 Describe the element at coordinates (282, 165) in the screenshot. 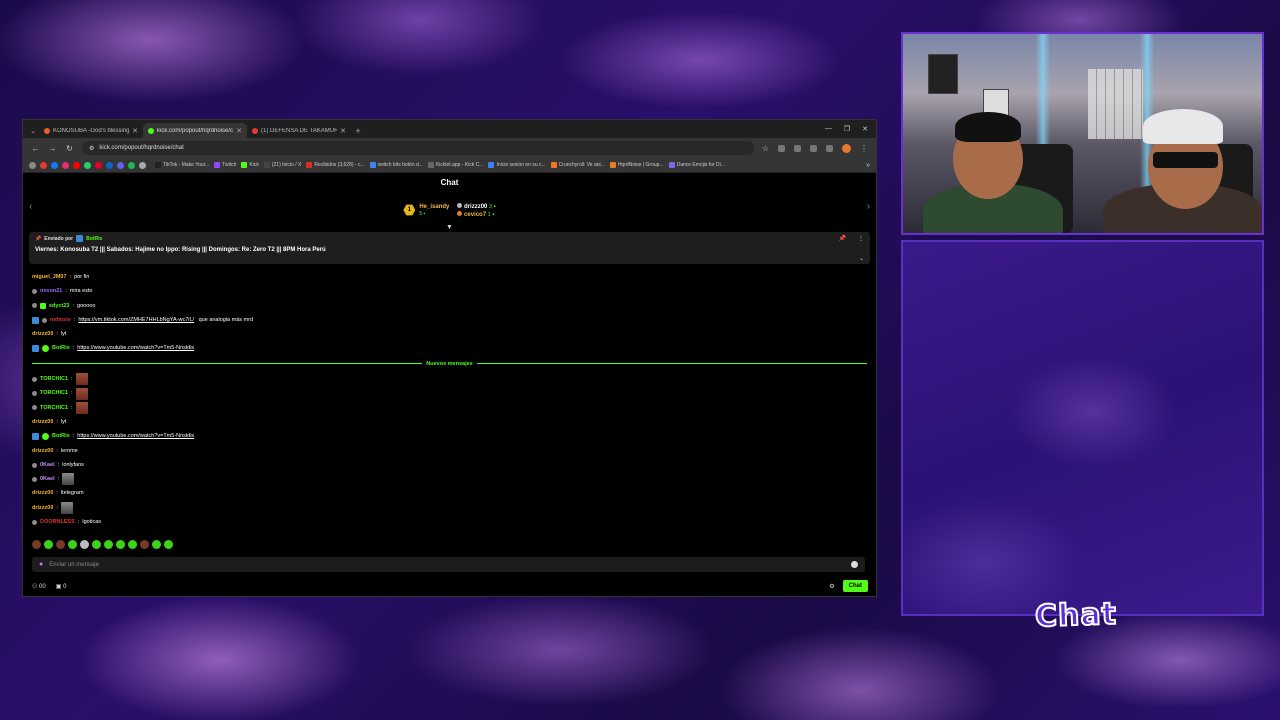

I see `bookmark-item: (21) Inicio / X` at that location.